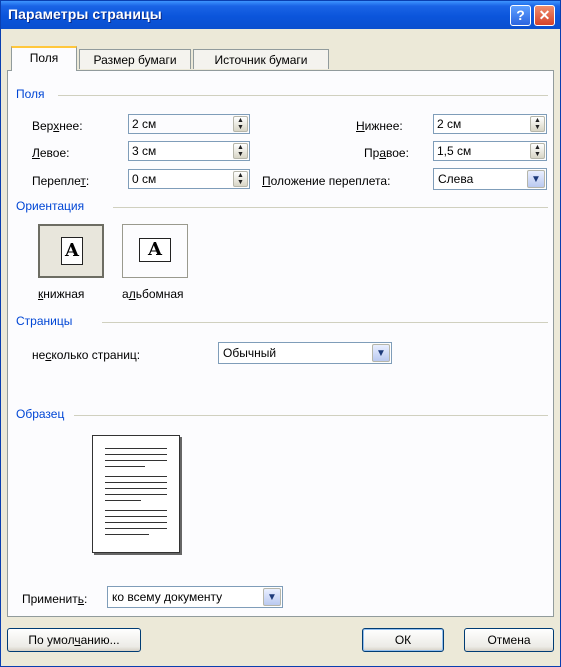 This screenshot has height=667, width=561. Describe the element at coordinates (135, 59) in the screenshot. I see `tab-paper-size: Размер бумаги` at that location.